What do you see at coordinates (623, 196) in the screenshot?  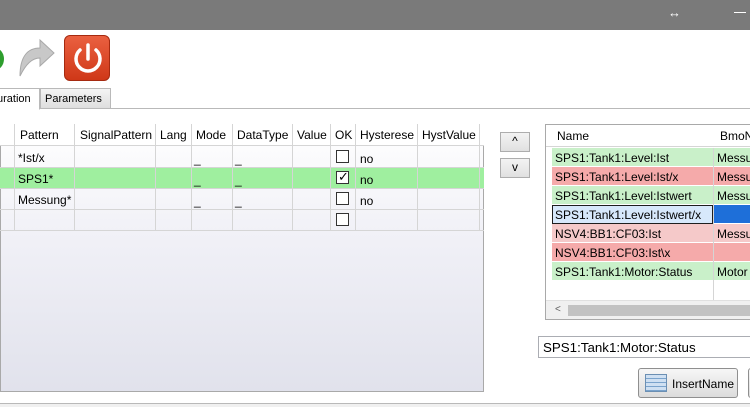 I see `list-item-name: SPS1:Tank1:Level:Istwert` at bounding box center [623, 196].